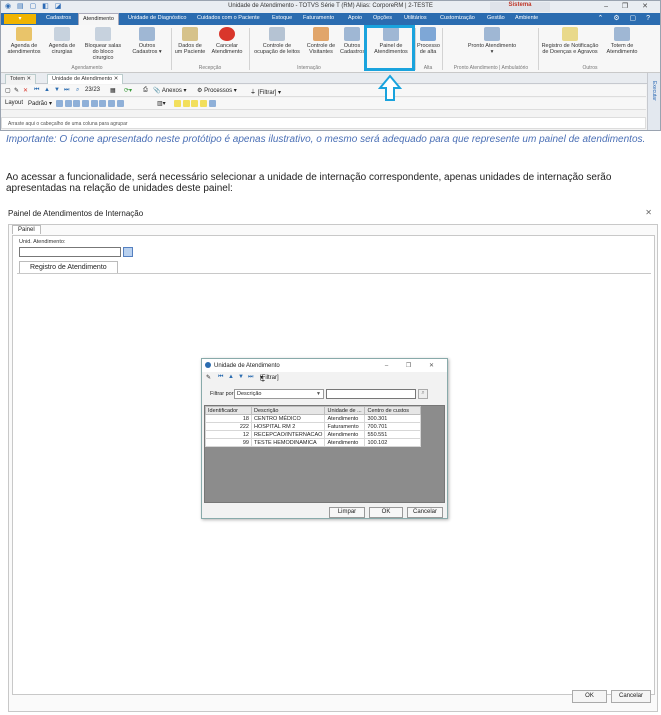 The width and height of the screenshot is (661, 715). What do you see at coordinates (423, 394) in the screenshot?
I see `search-icon: ⌕` at bounding box center [423, 394].